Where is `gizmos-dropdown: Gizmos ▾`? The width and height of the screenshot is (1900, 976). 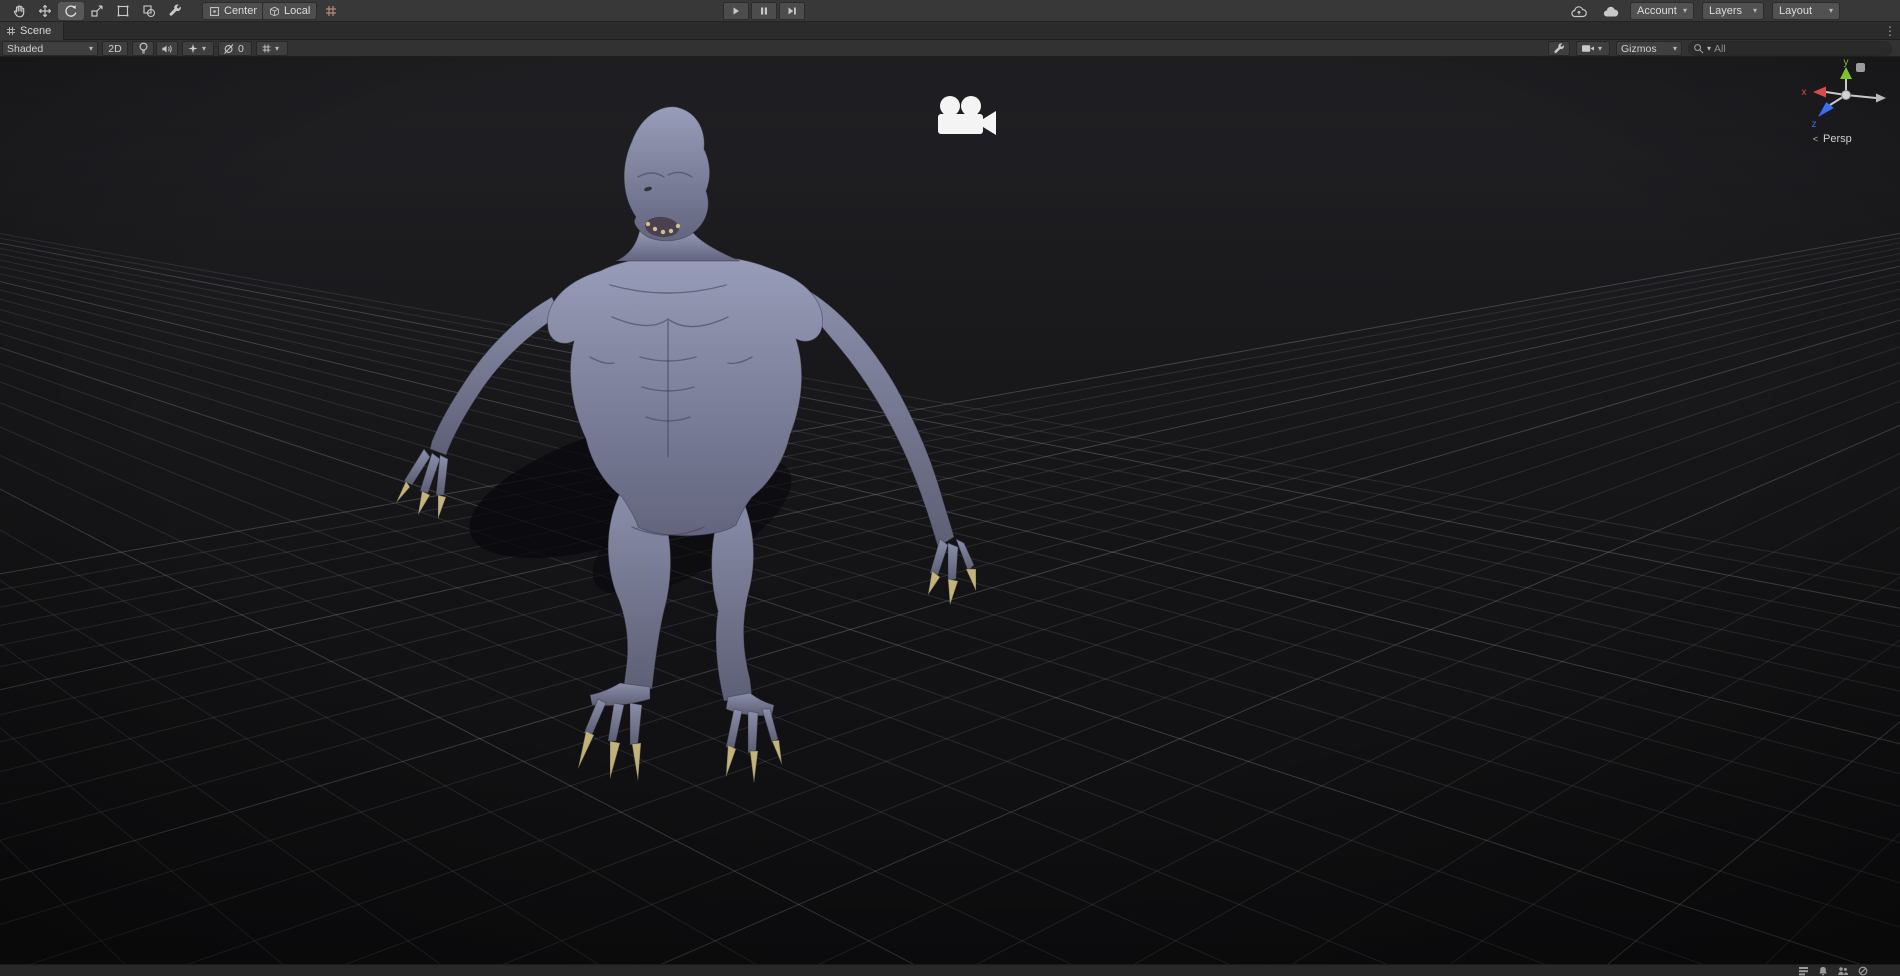 gizmos-dropdown: Gizmos ▾ is located at coordinates (1649, 48).